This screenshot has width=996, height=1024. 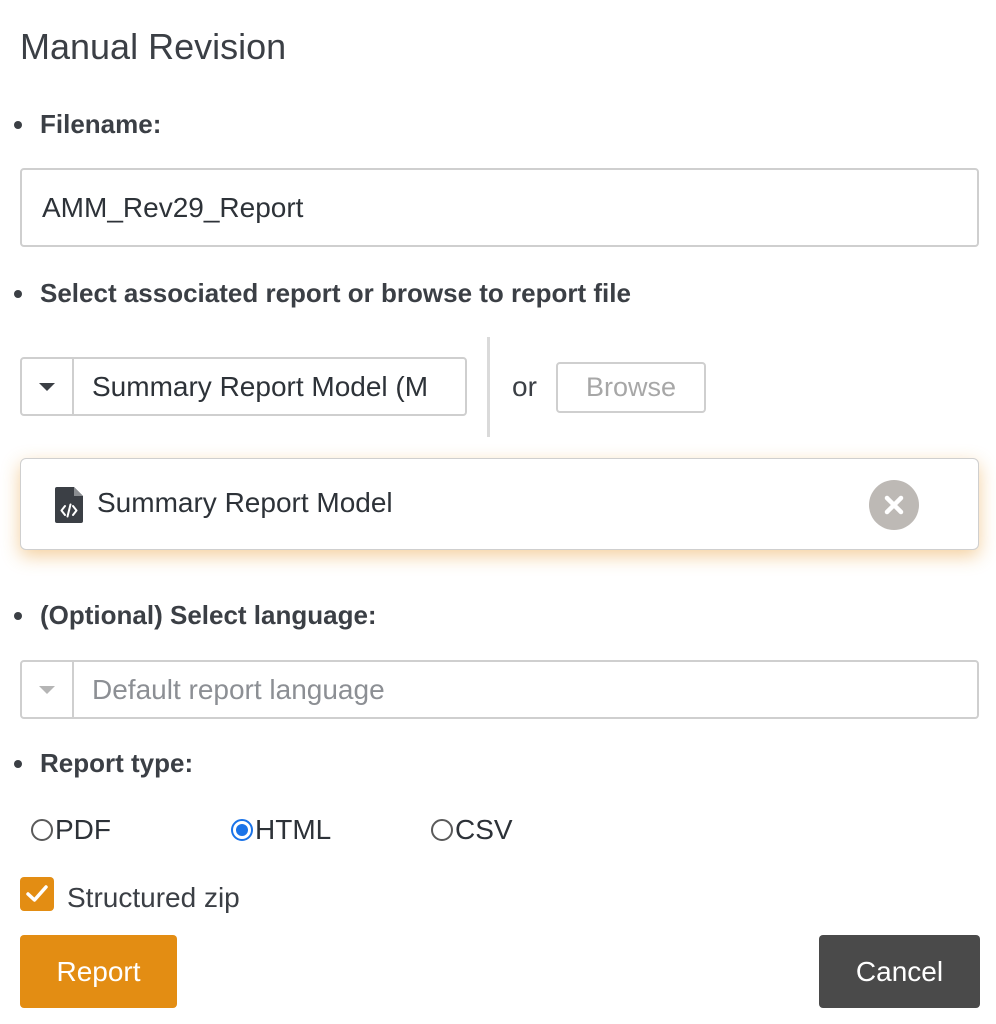 I want to click on language-dropdown-placeholder: Default report language, so click(x=238, y=689).